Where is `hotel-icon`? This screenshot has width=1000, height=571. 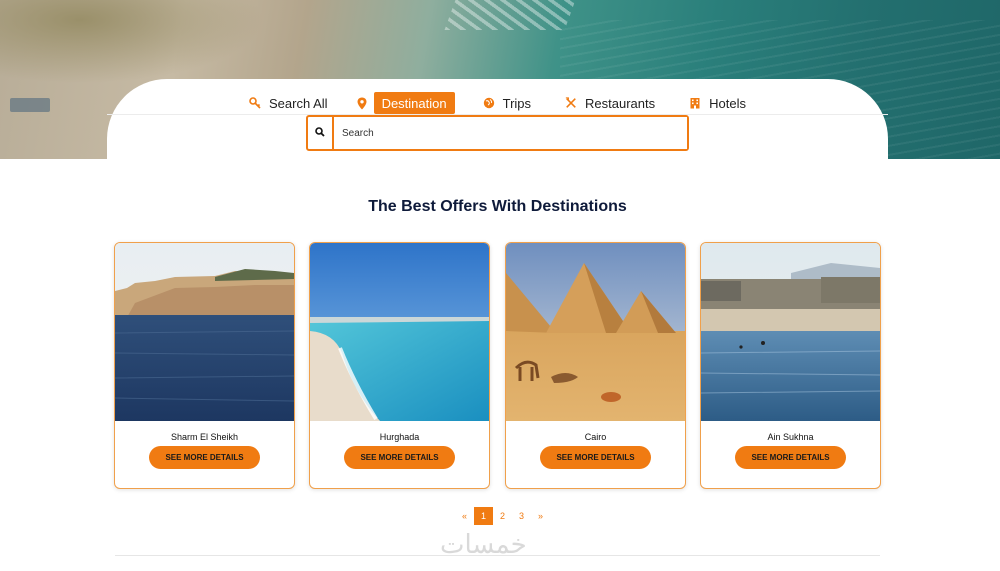 hotel-icon is located at coordinates (695, 103).